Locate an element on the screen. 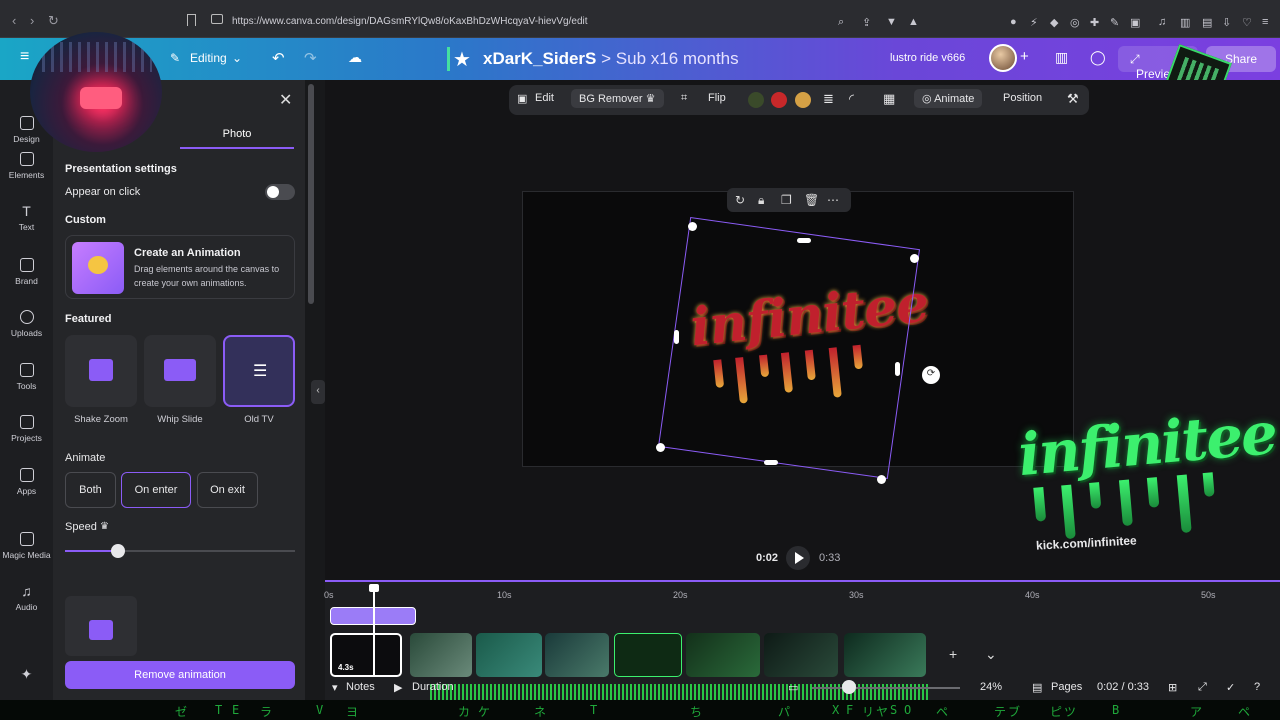  undo-icon: ↶ is located at coordinates (278, 58).